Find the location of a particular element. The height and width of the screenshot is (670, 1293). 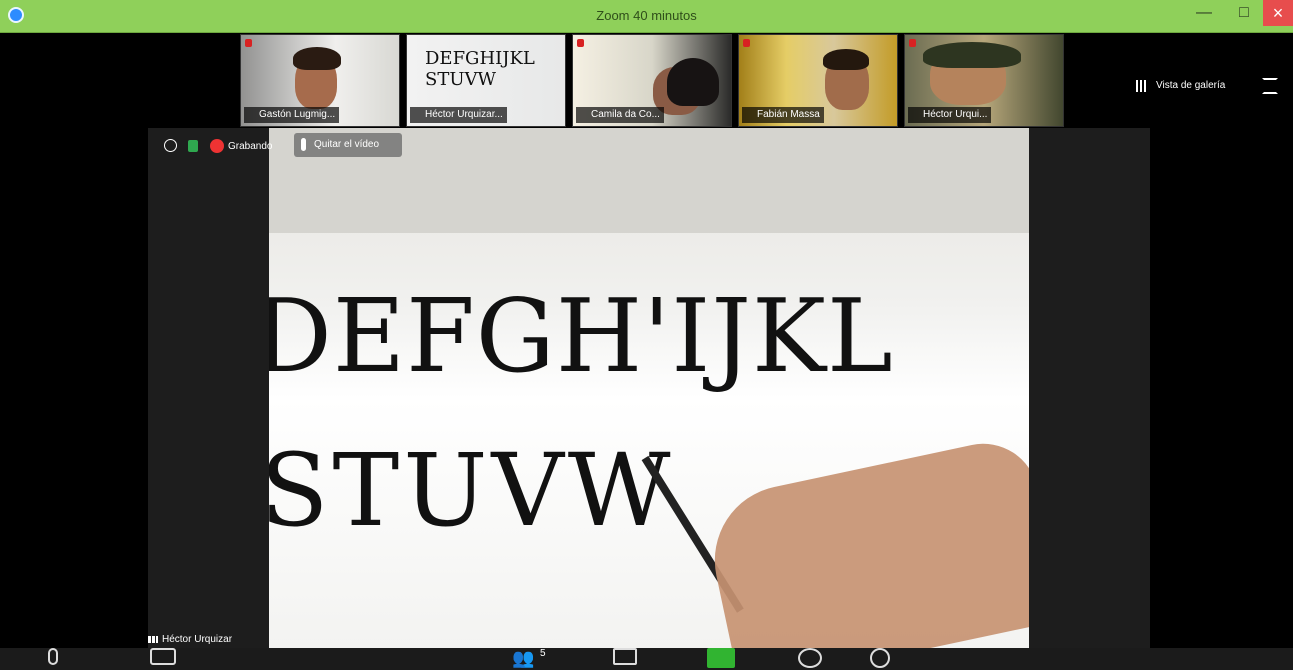

camera-icon is located at coordinates (163, 656).